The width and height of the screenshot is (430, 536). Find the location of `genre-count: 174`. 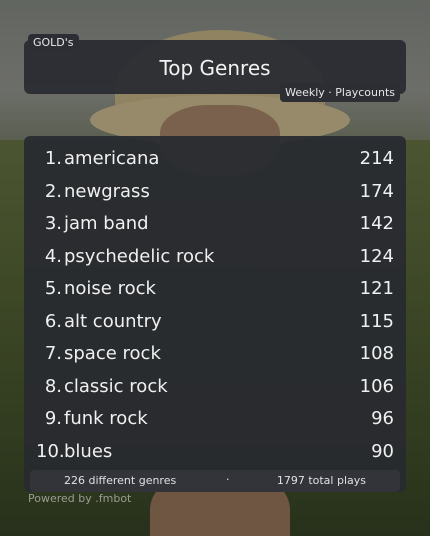

genre-count: 174 is located at coordinates (376, 191).